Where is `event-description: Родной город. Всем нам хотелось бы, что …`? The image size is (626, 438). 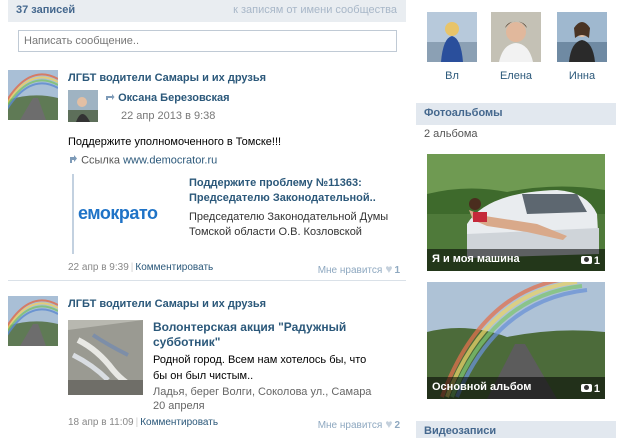 event-description: Родной город. Всем нам хотелось бы, что … is located at coordinates (260, 368).